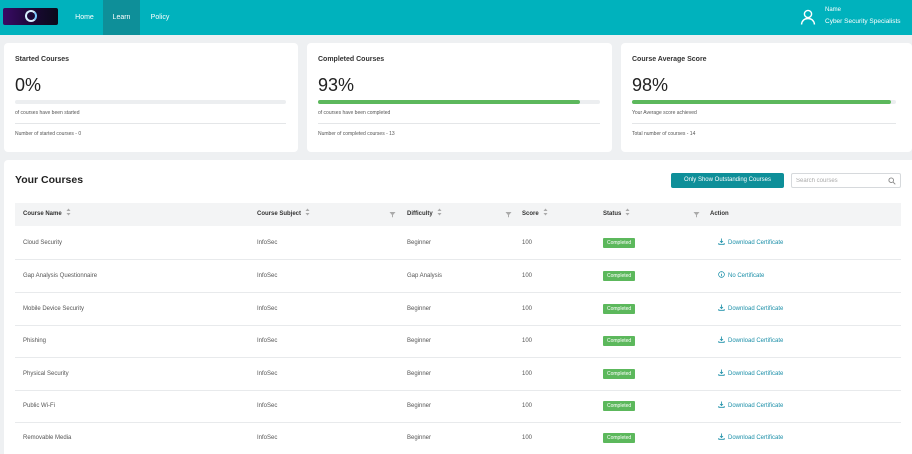 This screenshot has width=912, height=454. Describe the element at coordinates (420, 214) in the screenshot. I see `column-label: Difficulty` at that location.